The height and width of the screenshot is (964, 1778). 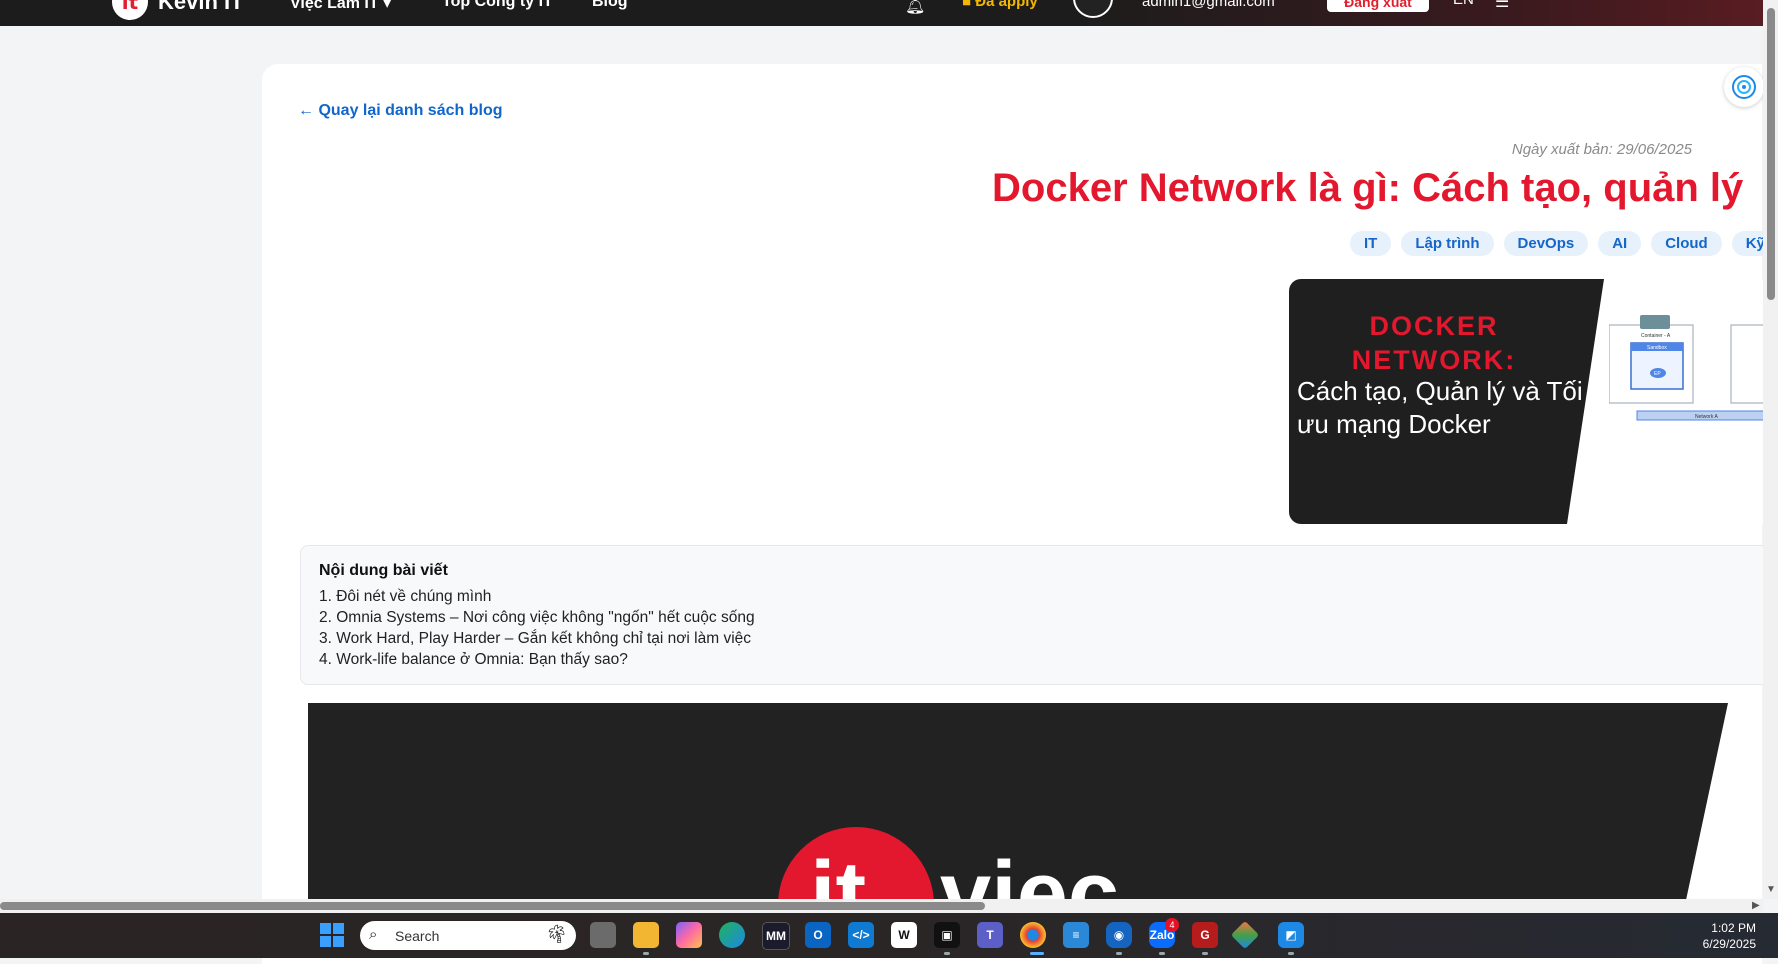 I want to click on toc-item: 1. Đôi nét về chúng mình, so click(x=537, y=596).